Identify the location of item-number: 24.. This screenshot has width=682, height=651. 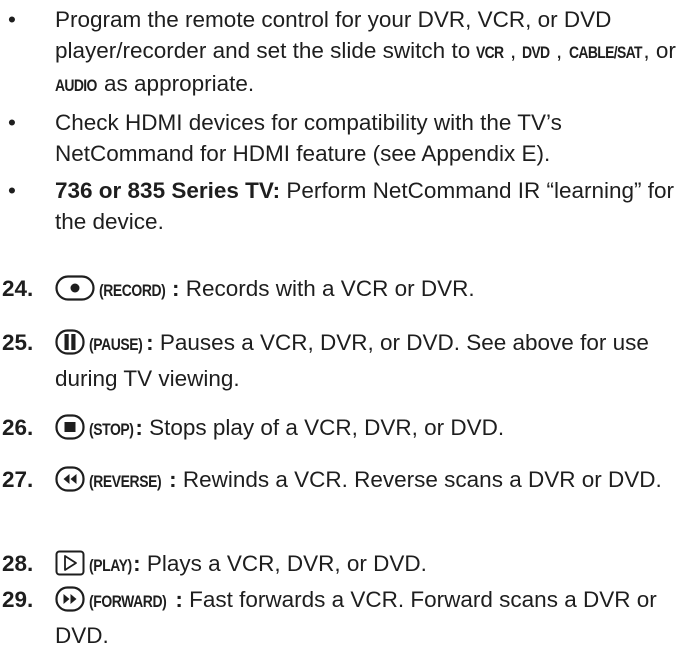
(18, 288).